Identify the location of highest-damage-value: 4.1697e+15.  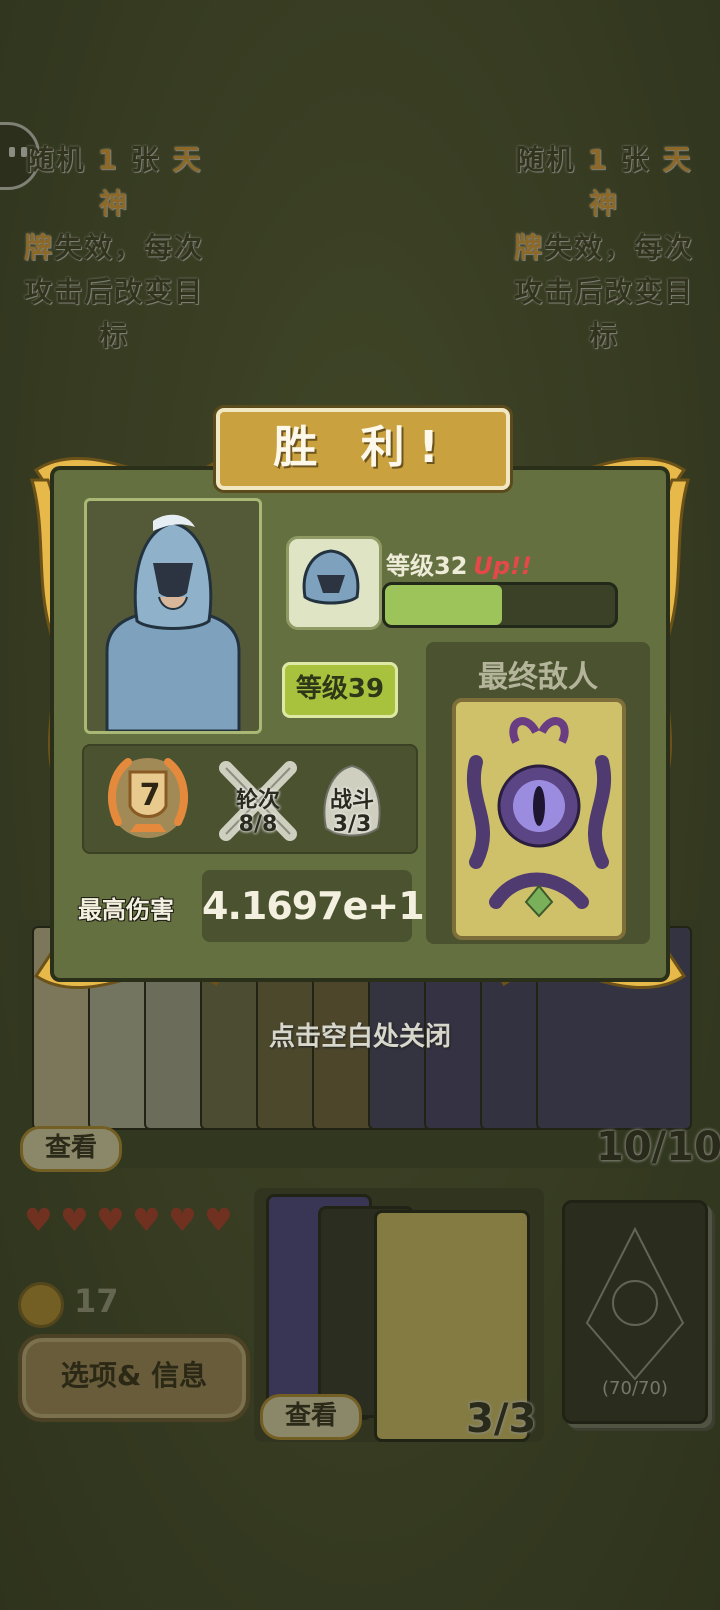
(326, 906).